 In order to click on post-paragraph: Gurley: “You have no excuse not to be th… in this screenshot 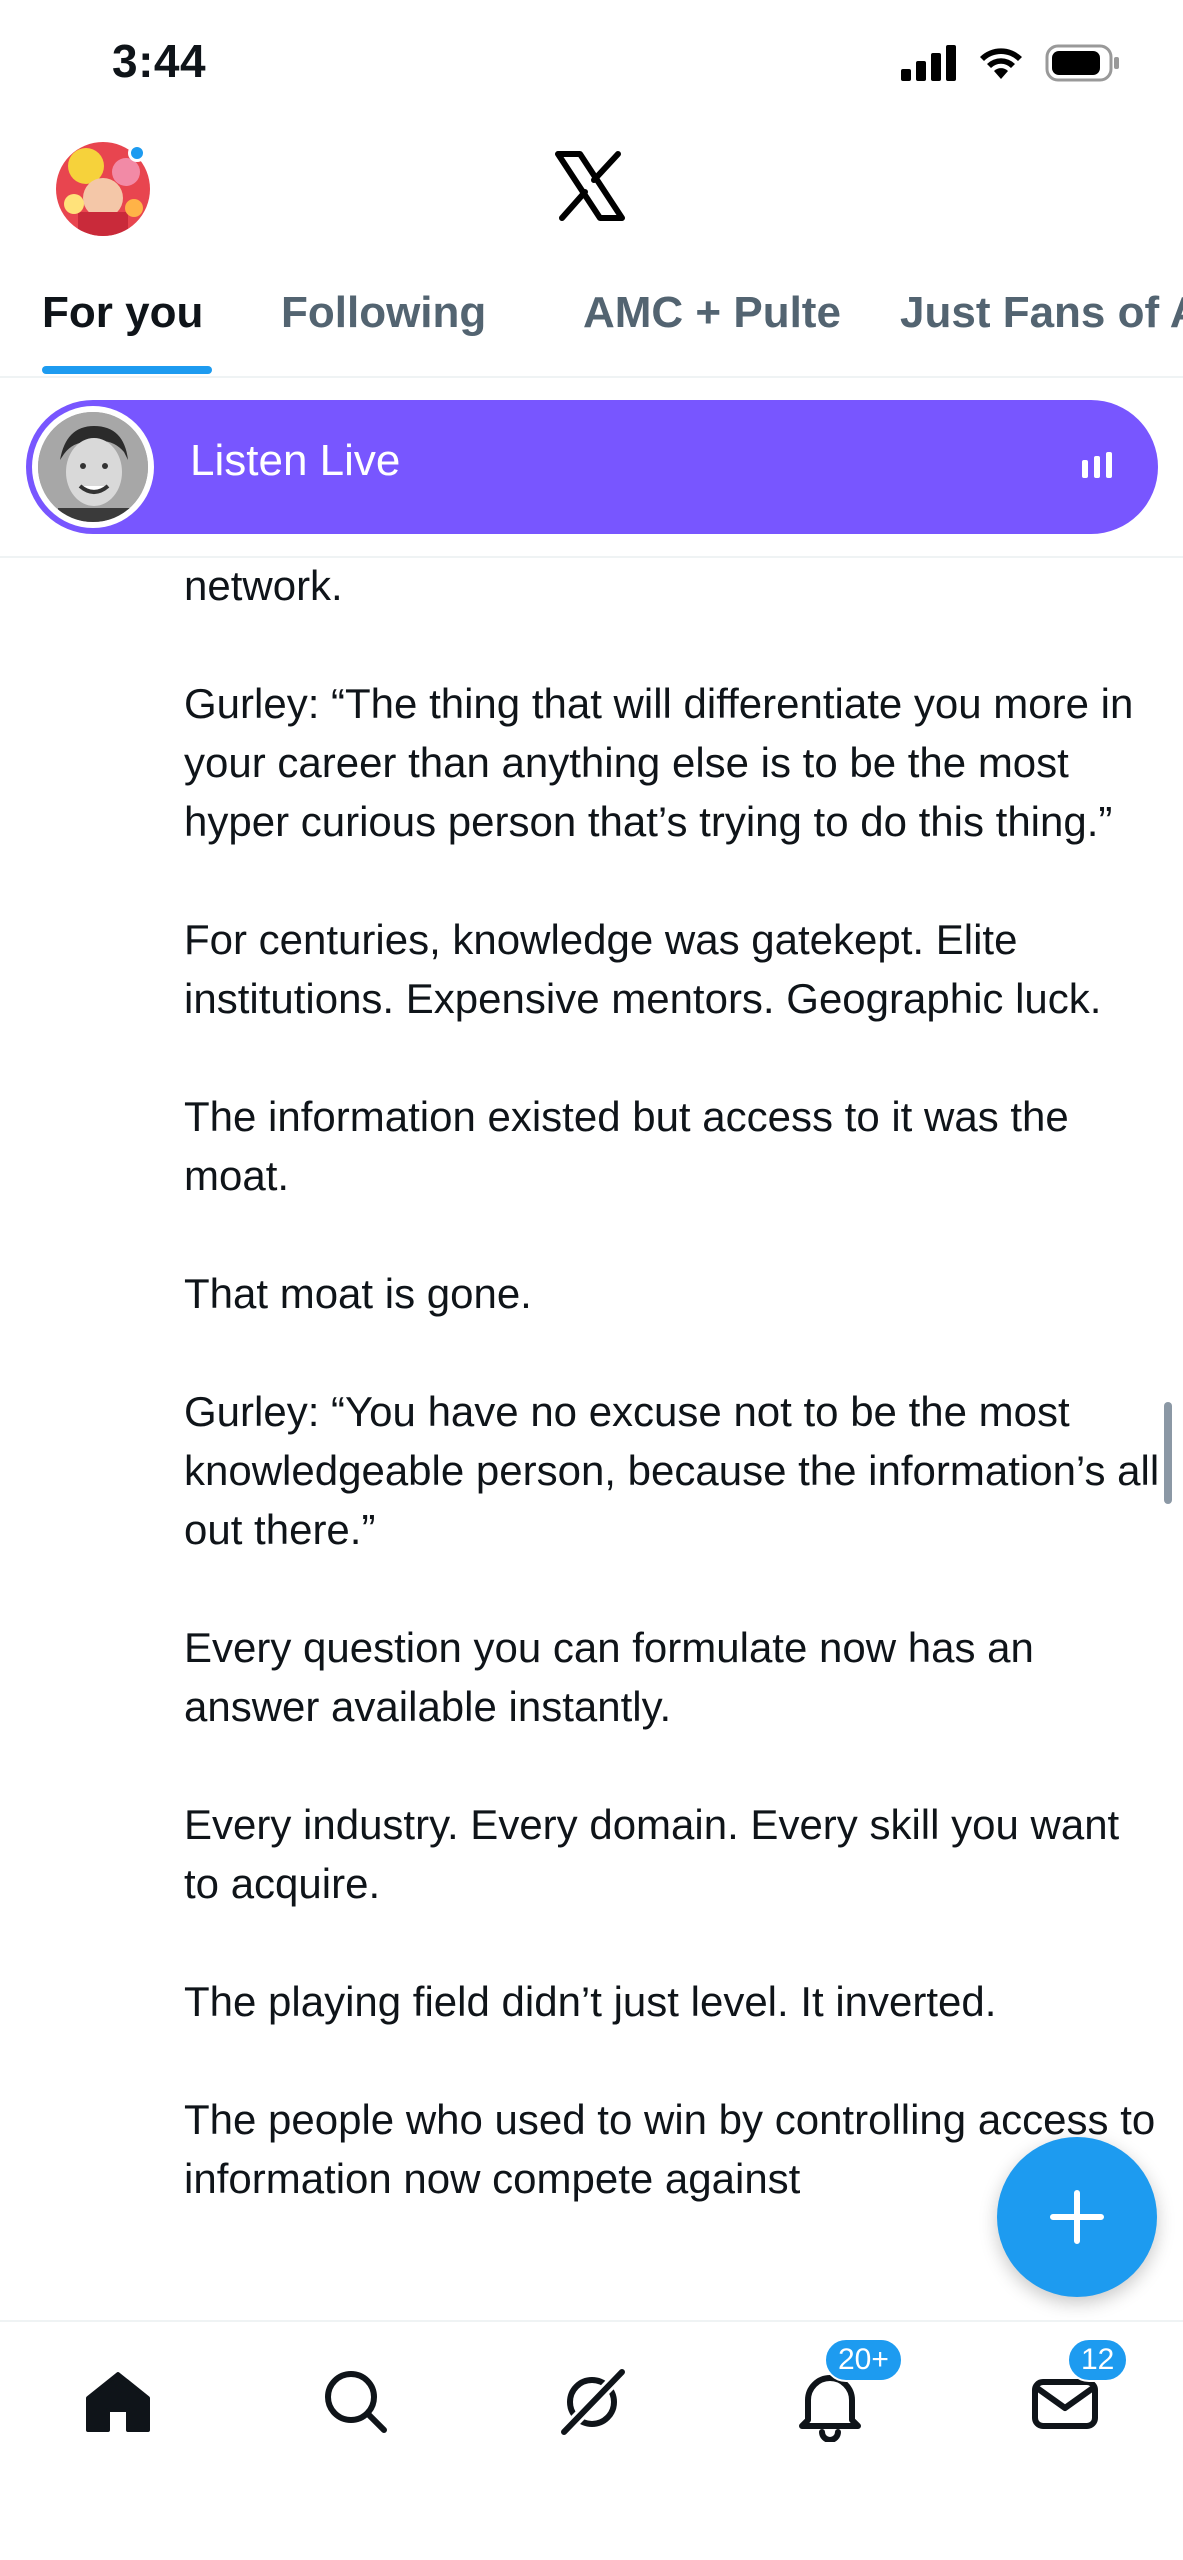, I will do `click(672, 1470)`.